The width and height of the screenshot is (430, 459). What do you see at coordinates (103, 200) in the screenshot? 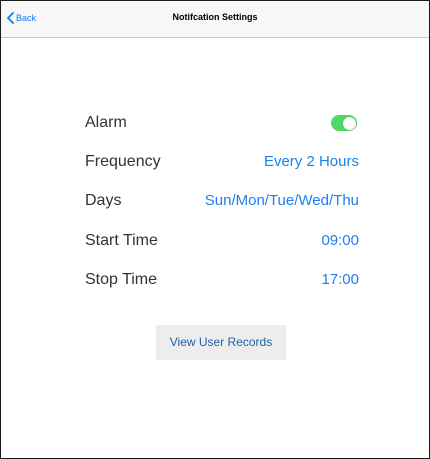
I see `days-label: Days` at bounding box center [103, 200].